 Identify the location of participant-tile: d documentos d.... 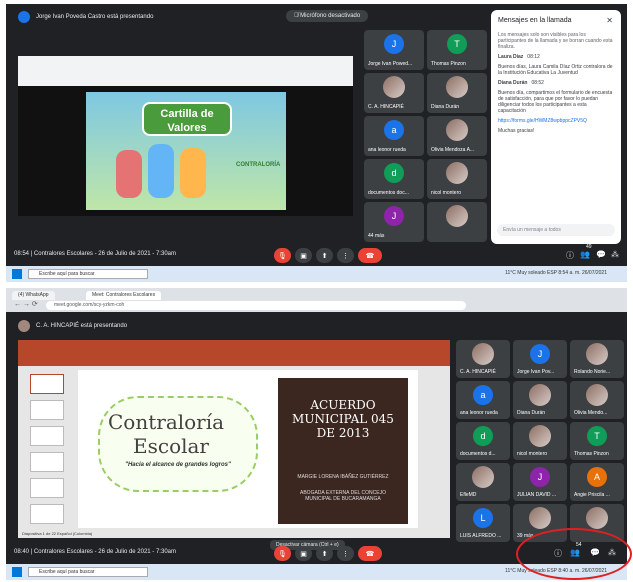
(483, 441).